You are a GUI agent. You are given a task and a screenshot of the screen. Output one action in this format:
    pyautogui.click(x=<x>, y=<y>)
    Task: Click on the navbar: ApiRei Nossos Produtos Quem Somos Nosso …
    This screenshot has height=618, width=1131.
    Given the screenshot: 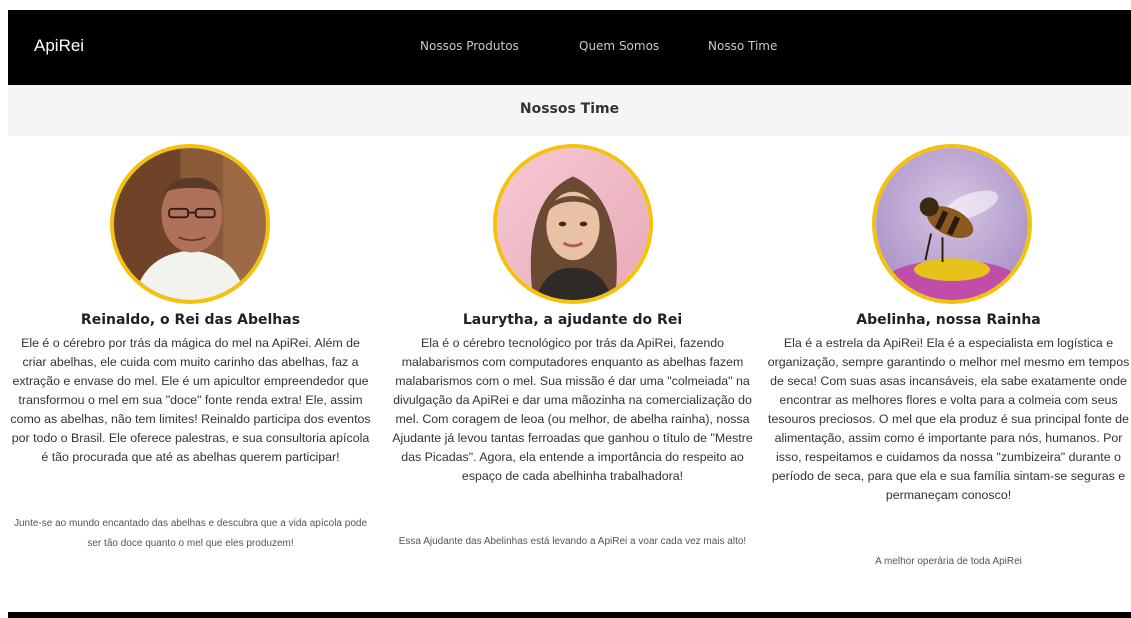 What is the action you would take?
    pyautogui.click(x=569, y=47)
    